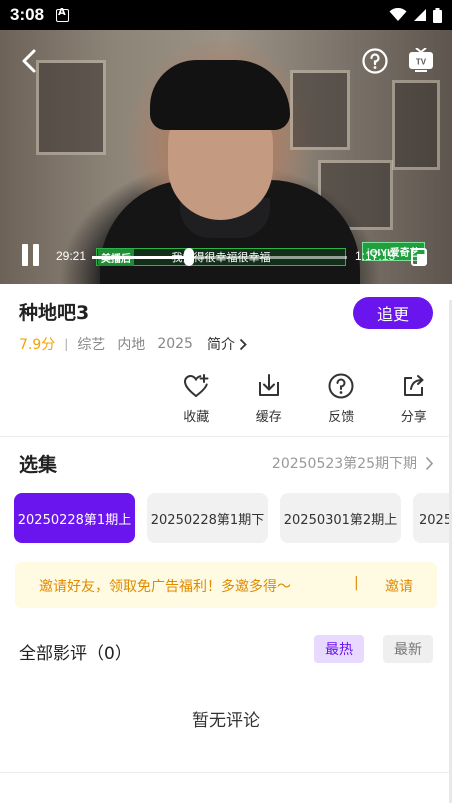  Describe the element at coordinates (268, 385) in the screenshot. I see `download-icon` at that location.